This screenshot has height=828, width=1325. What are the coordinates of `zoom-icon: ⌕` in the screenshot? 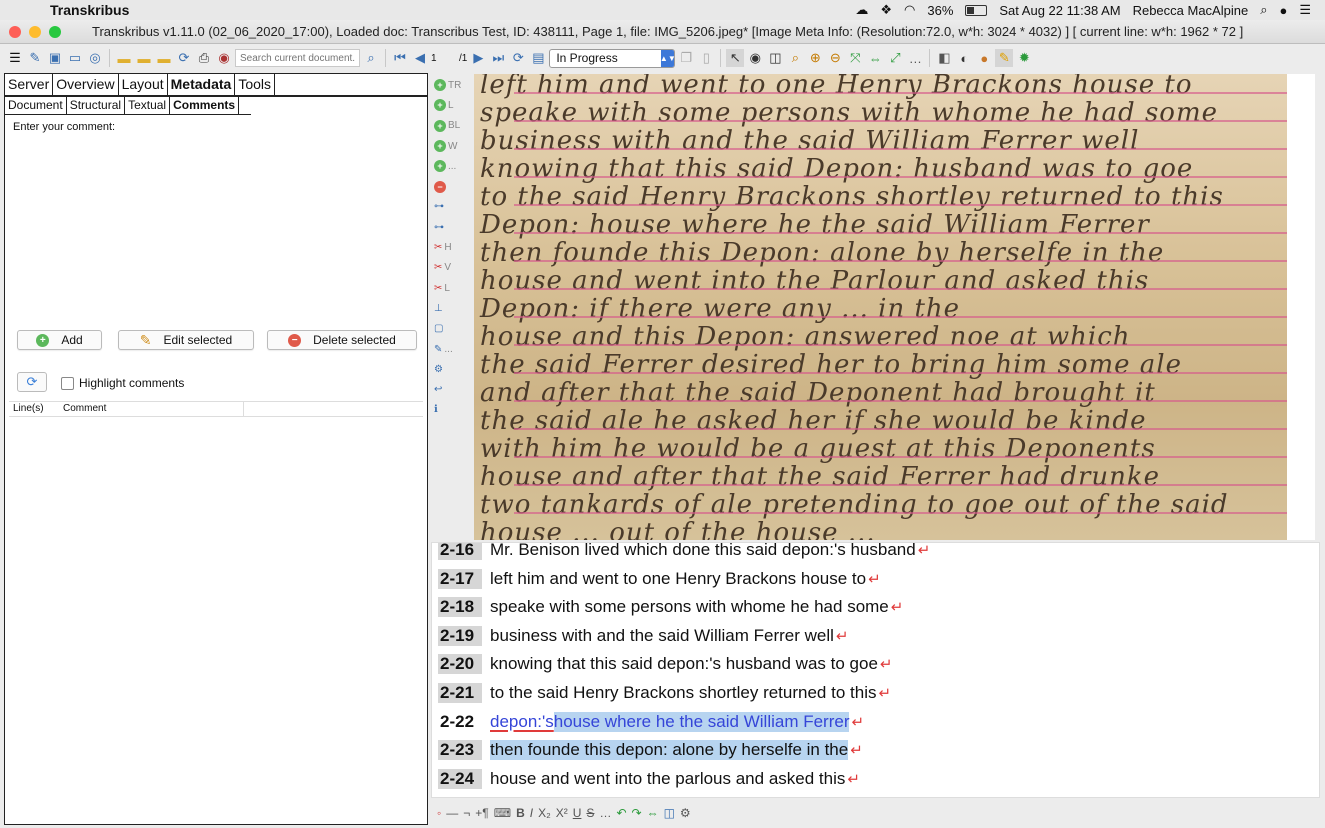 It's located at (795, 58).